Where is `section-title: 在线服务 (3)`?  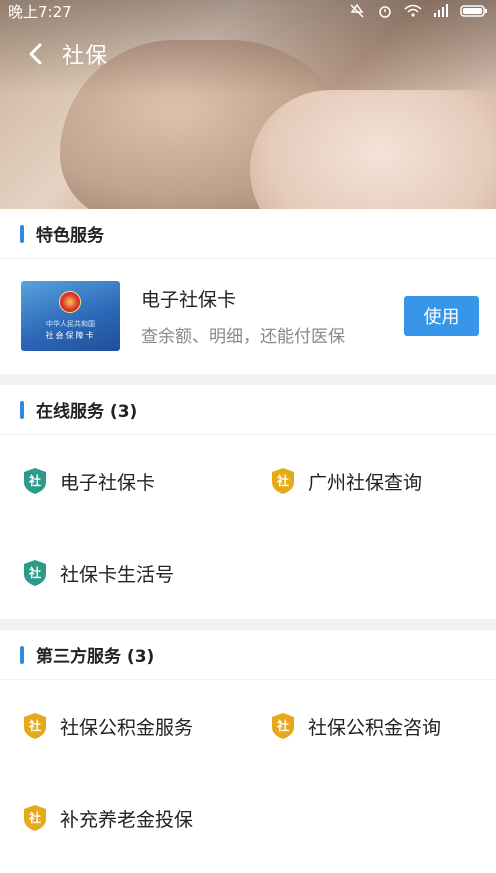 section-title: 在线服务 (3) is located at coordinates (87, 412).